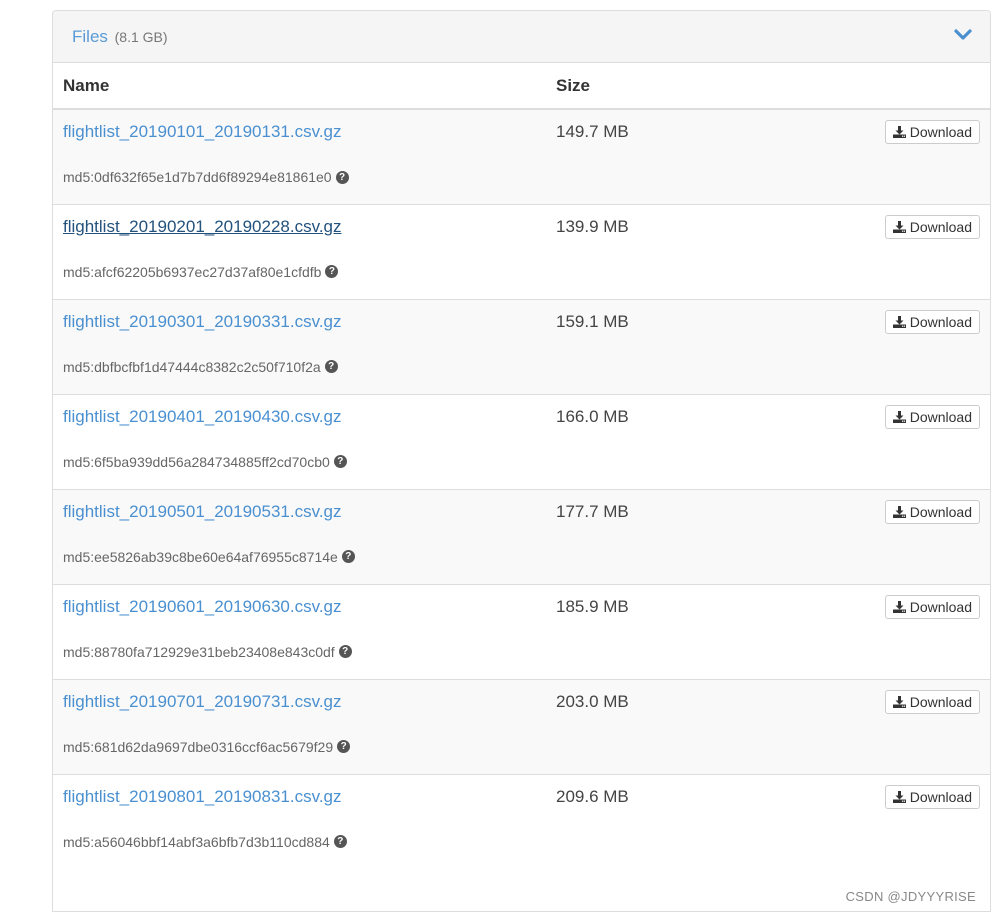 This screenshot has width=999, height=912. What do you see at coordinates (202, 702) in the screenshot?
I see `file-link: flightlist_20190701_20190731.csv.gz` at bounding box center [202, 702].